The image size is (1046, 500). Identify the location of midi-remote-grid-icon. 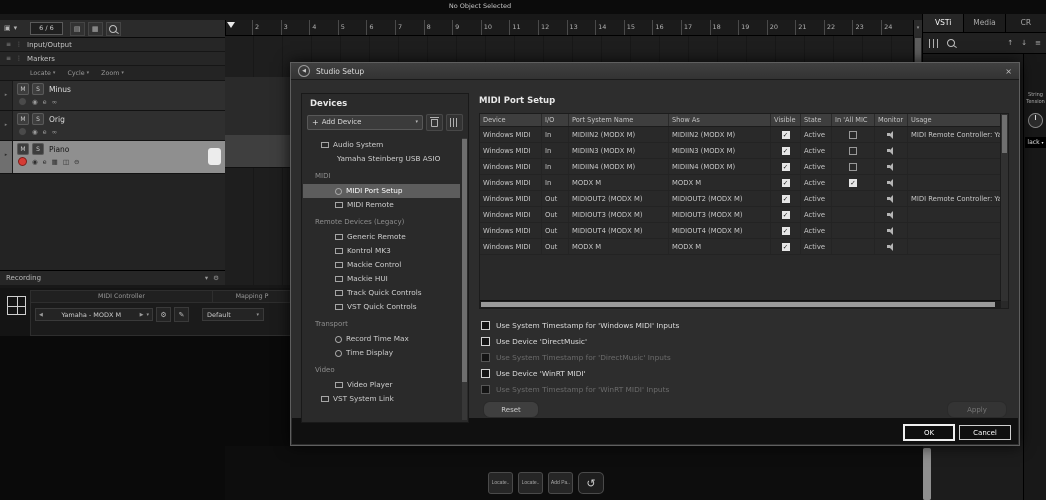
(16, 305).